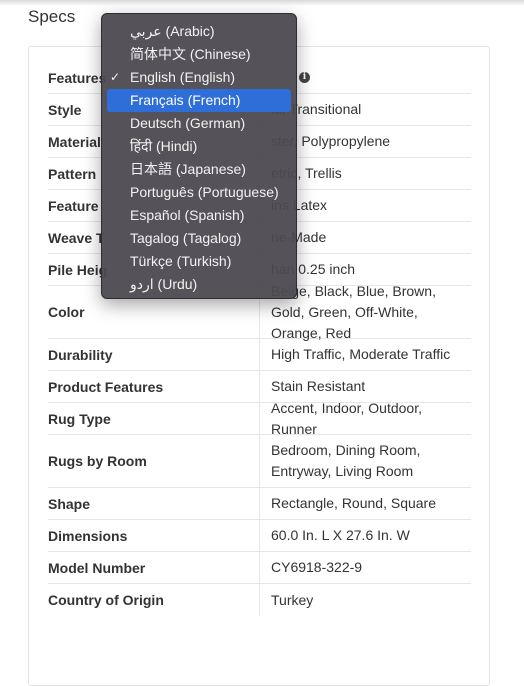 This screenshot has width=524, height=686. I want to click on spec-label: Color, so click(66, 312).